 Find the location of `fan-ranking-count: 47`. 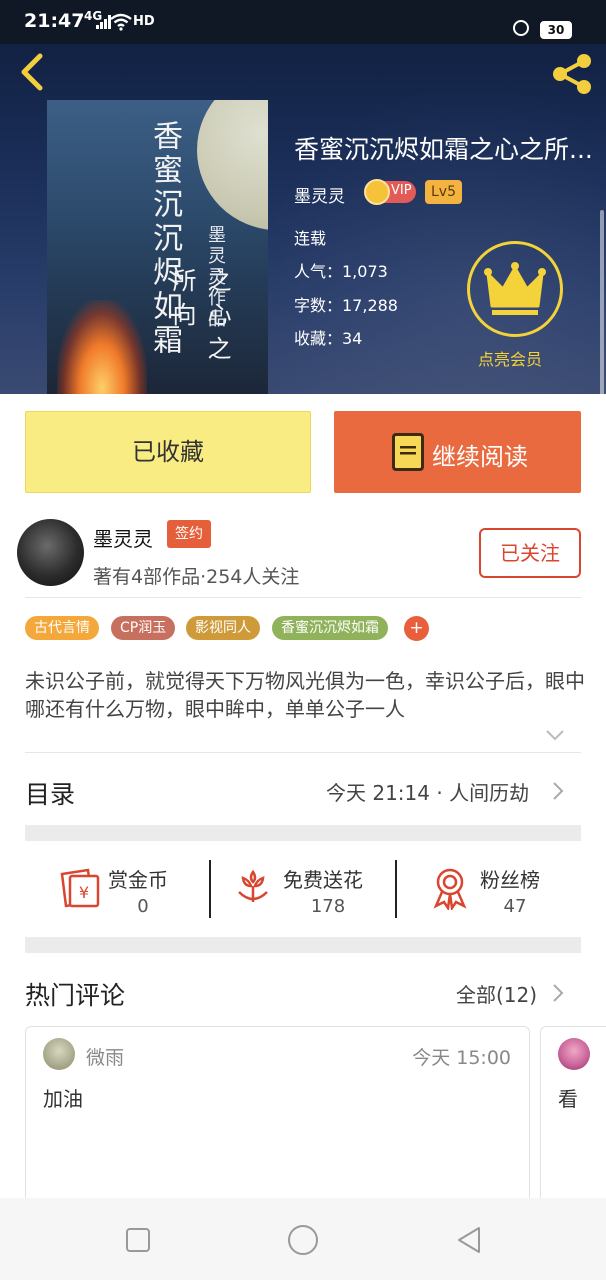

fan-ranking-count: 47 is located at coordinates (515, 906).